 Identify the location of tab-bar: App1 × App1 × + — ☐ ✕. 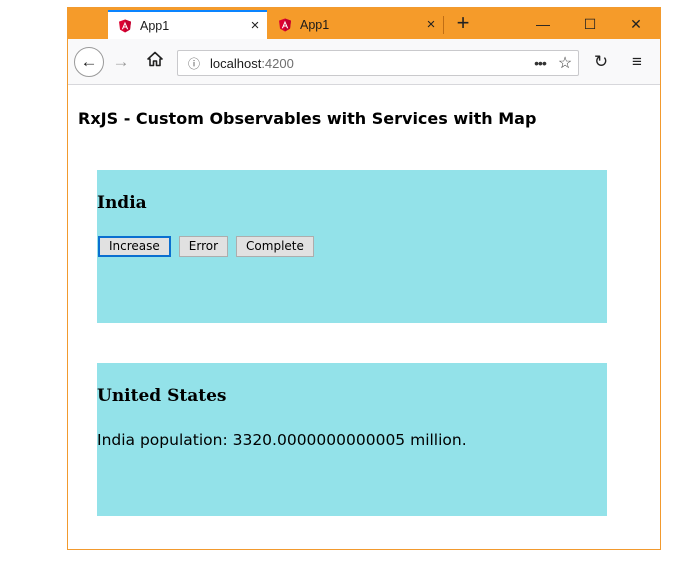
(364, 23).